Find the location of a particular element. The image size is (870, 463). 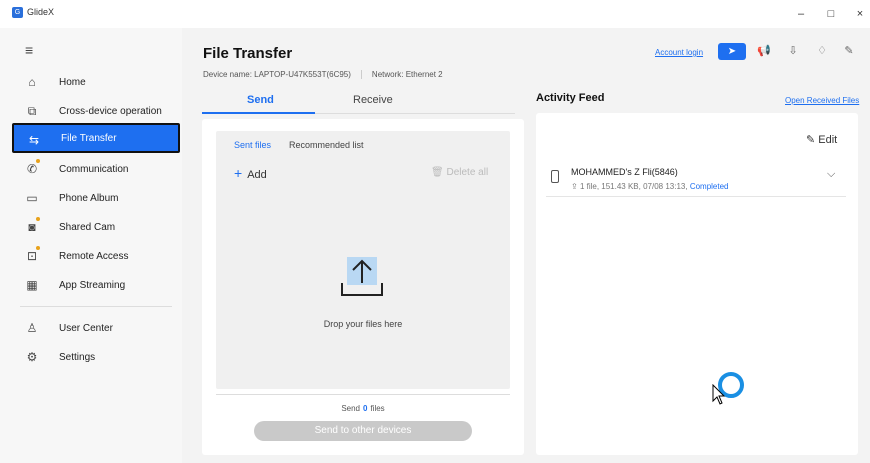

app-name: GlideX is located at coordinates (41, 12).